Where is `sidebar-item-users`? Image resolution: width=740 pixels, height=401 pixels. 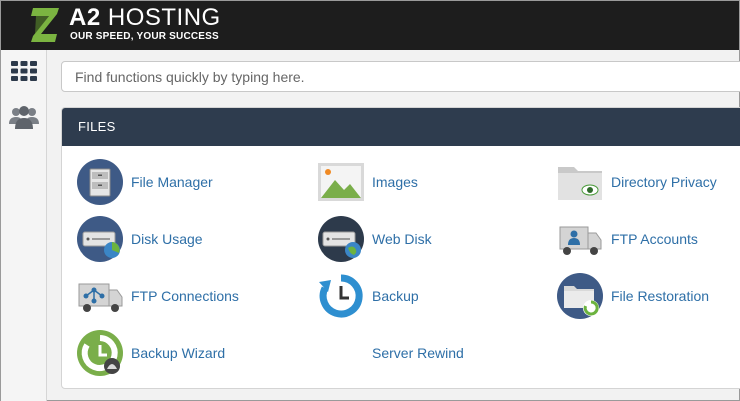
sidebar-item-users is located at coordinates (24, 117).